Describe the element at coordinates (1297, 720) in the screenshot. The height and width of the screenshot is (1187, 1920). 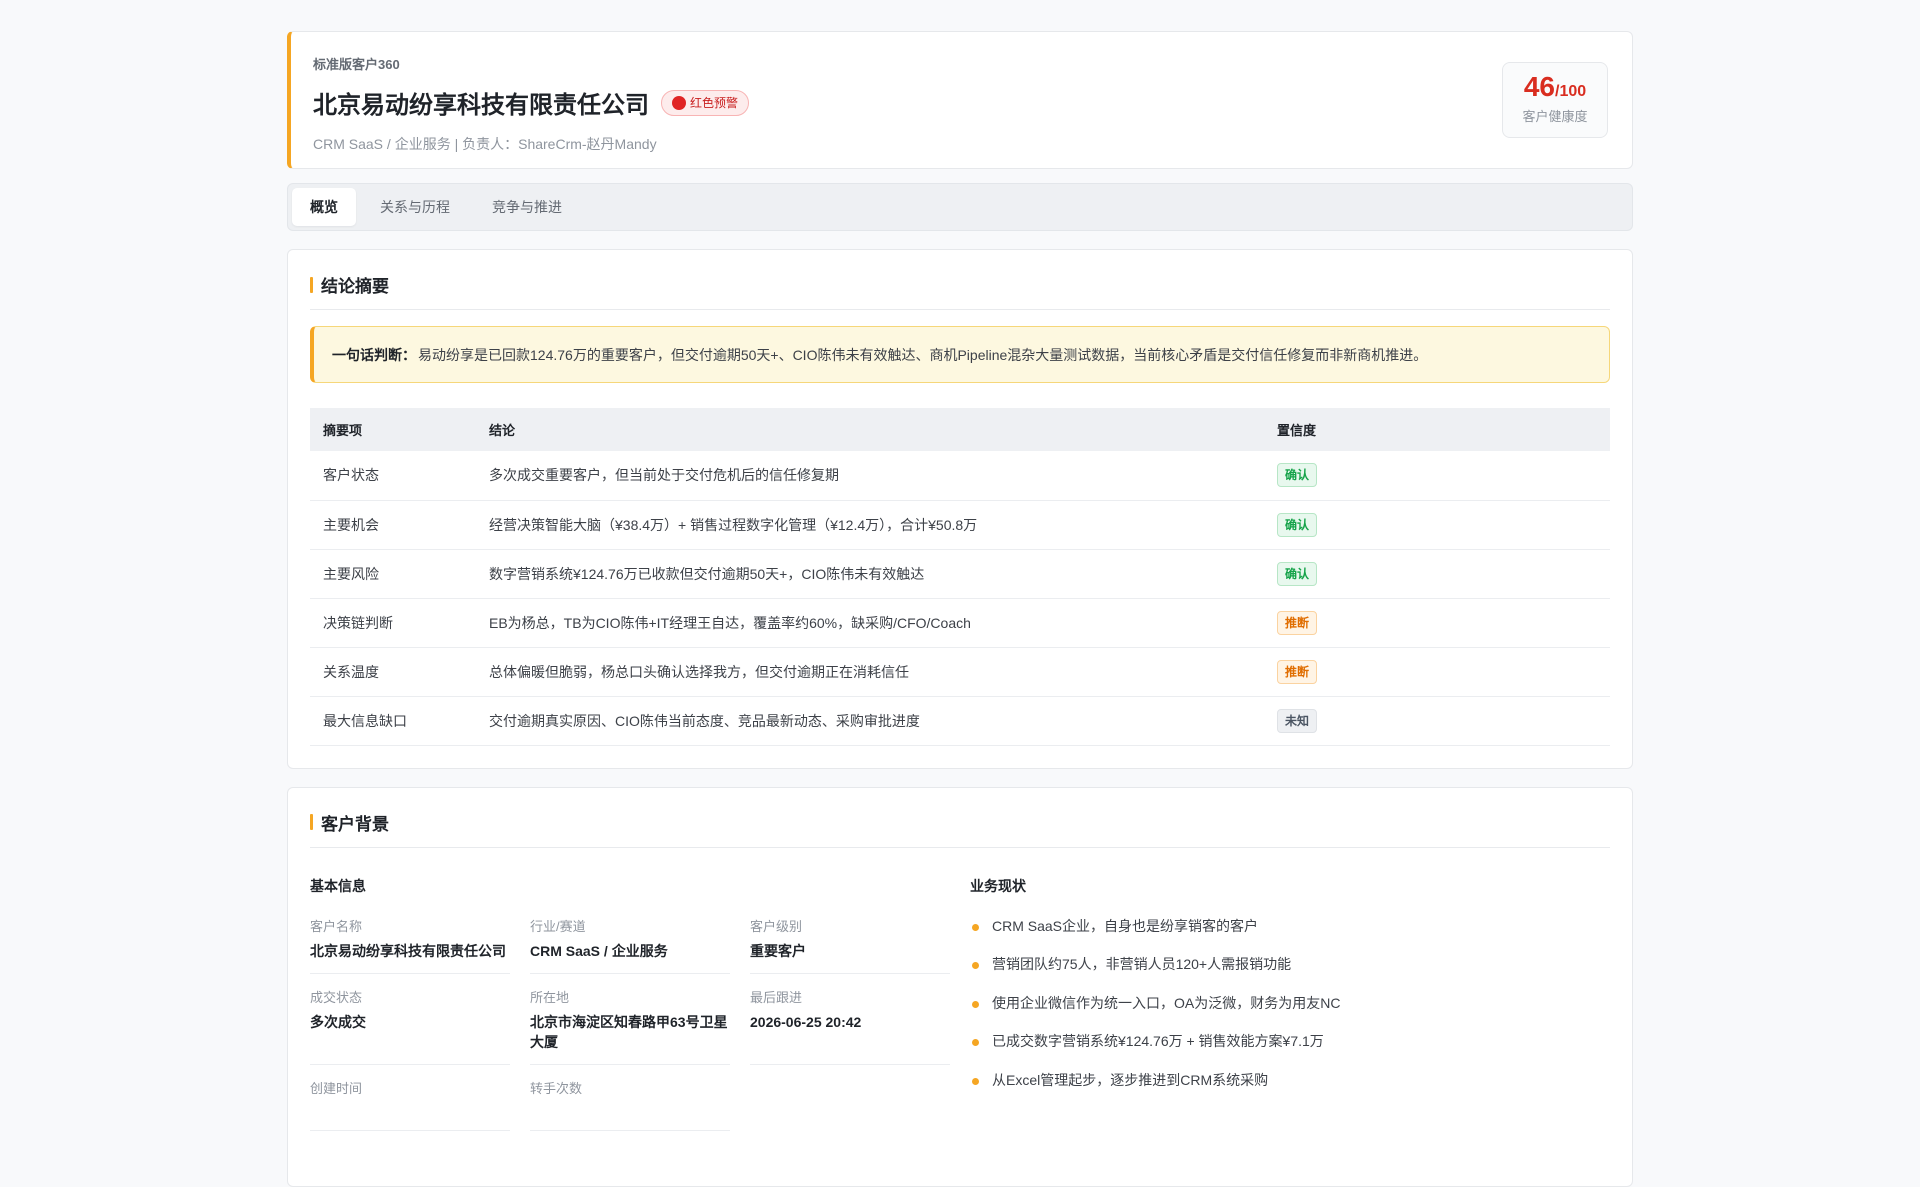
I see `confidence-badge: 未知` at that location.